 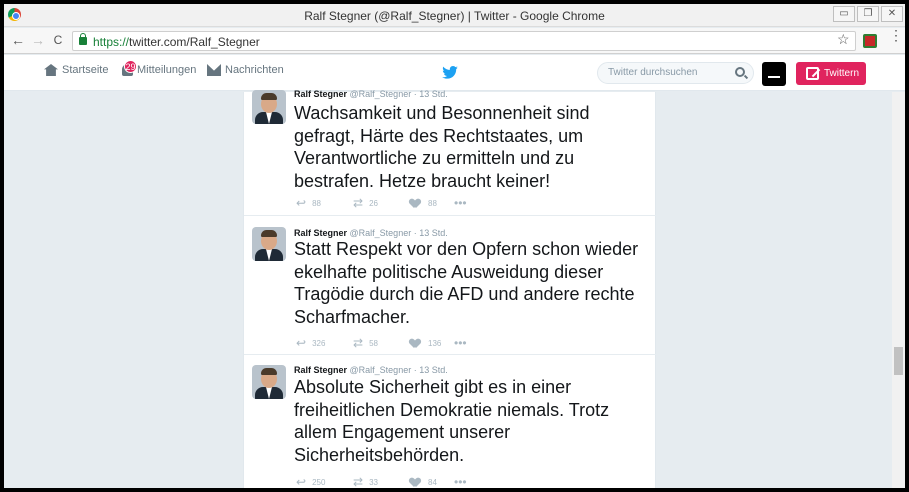 I want to click on url-scheme: https://, so click(x=111, y=42).